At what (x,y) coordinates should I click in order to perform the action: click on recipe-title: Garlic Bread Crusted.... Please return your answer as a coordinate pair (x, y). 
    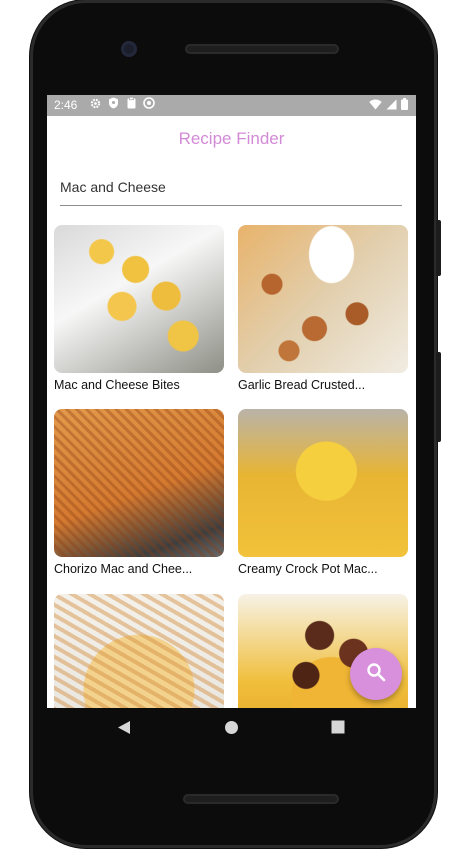
    Looking at the image, I should click on (323, 385).